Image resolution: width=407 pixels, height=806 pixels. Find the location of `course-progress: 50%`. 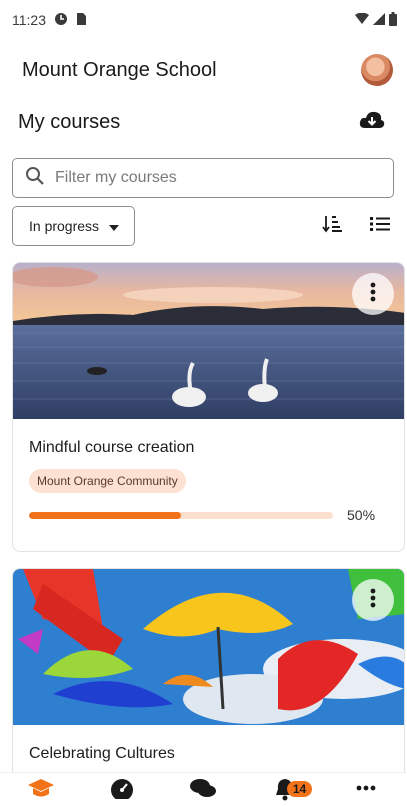

course-progress: 50% is located at coordinates (208, 515).